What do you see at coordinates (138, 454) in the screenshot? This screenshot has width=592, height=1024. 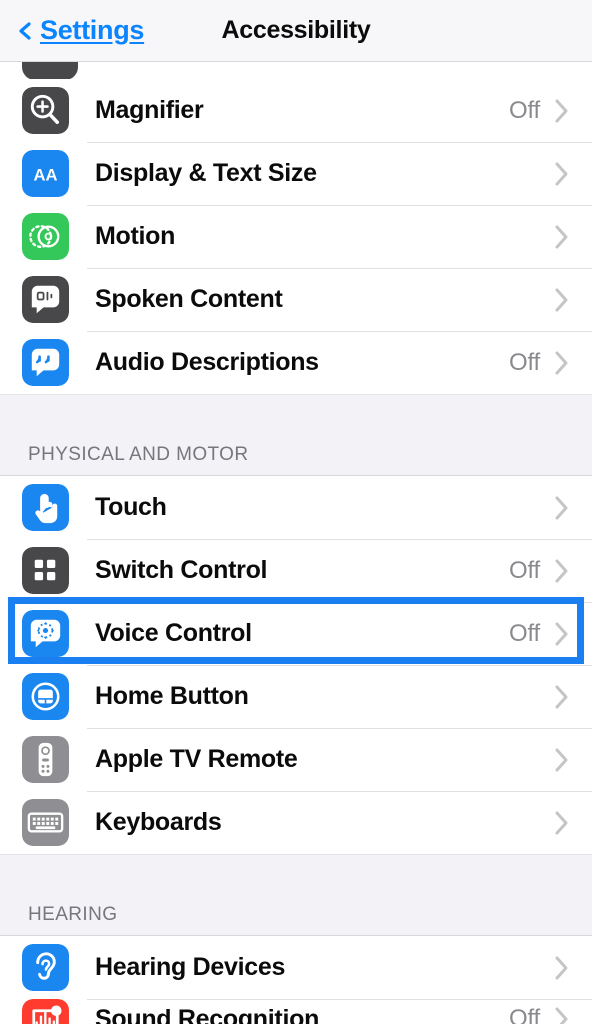 I see `section-header-label: PHYSICAL AND MOTOR` at bounding box center [138, 454].